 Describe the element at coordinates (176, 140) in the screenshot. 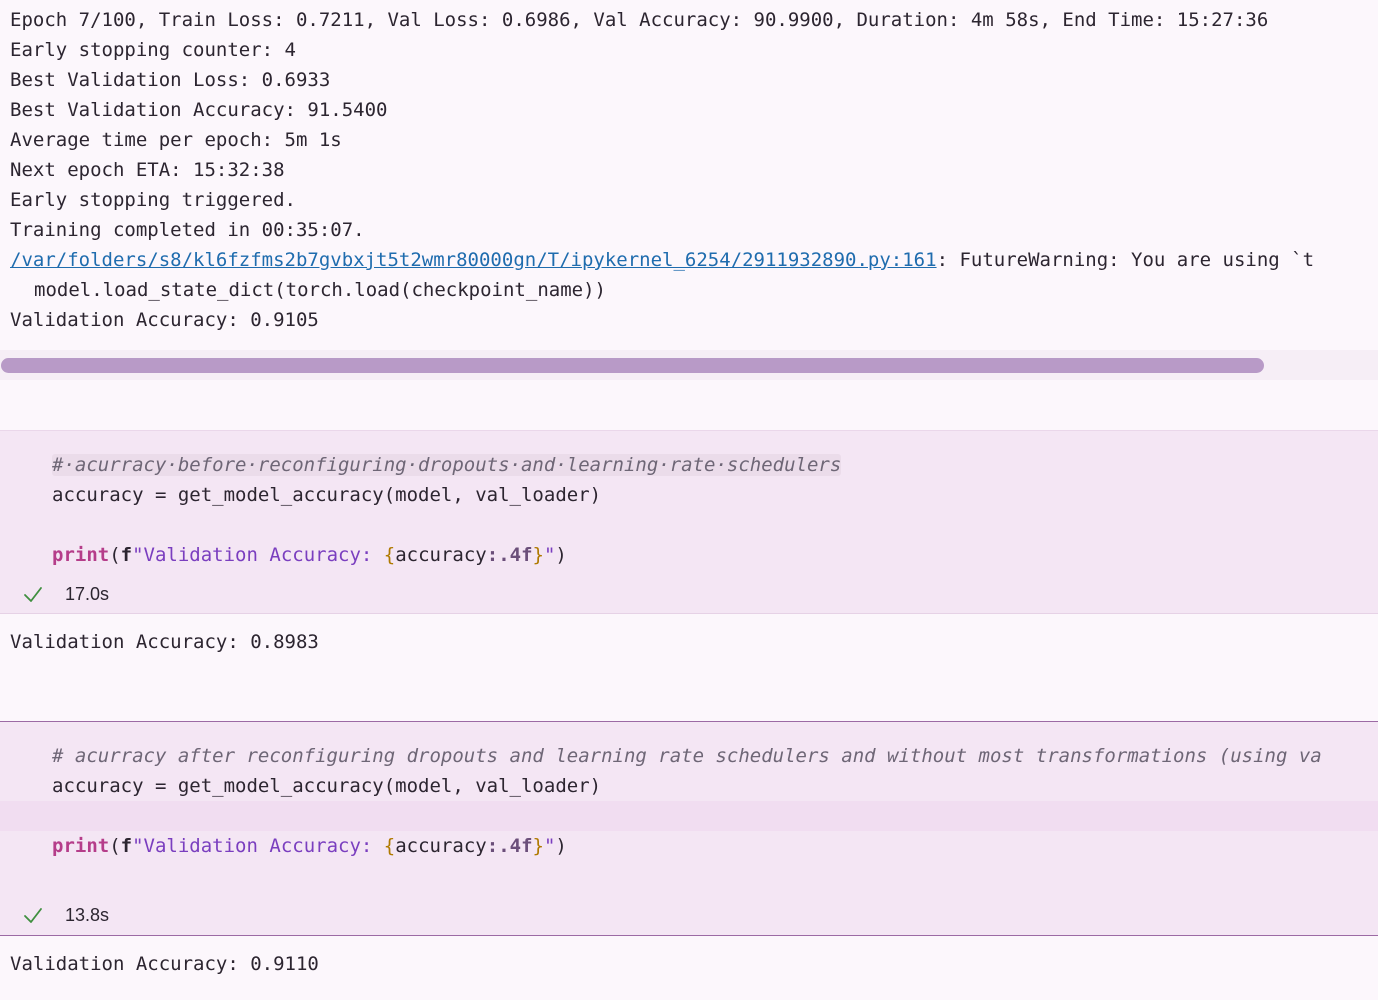

I see `output-line: Average time per epoch: 5m 1s` at that location.